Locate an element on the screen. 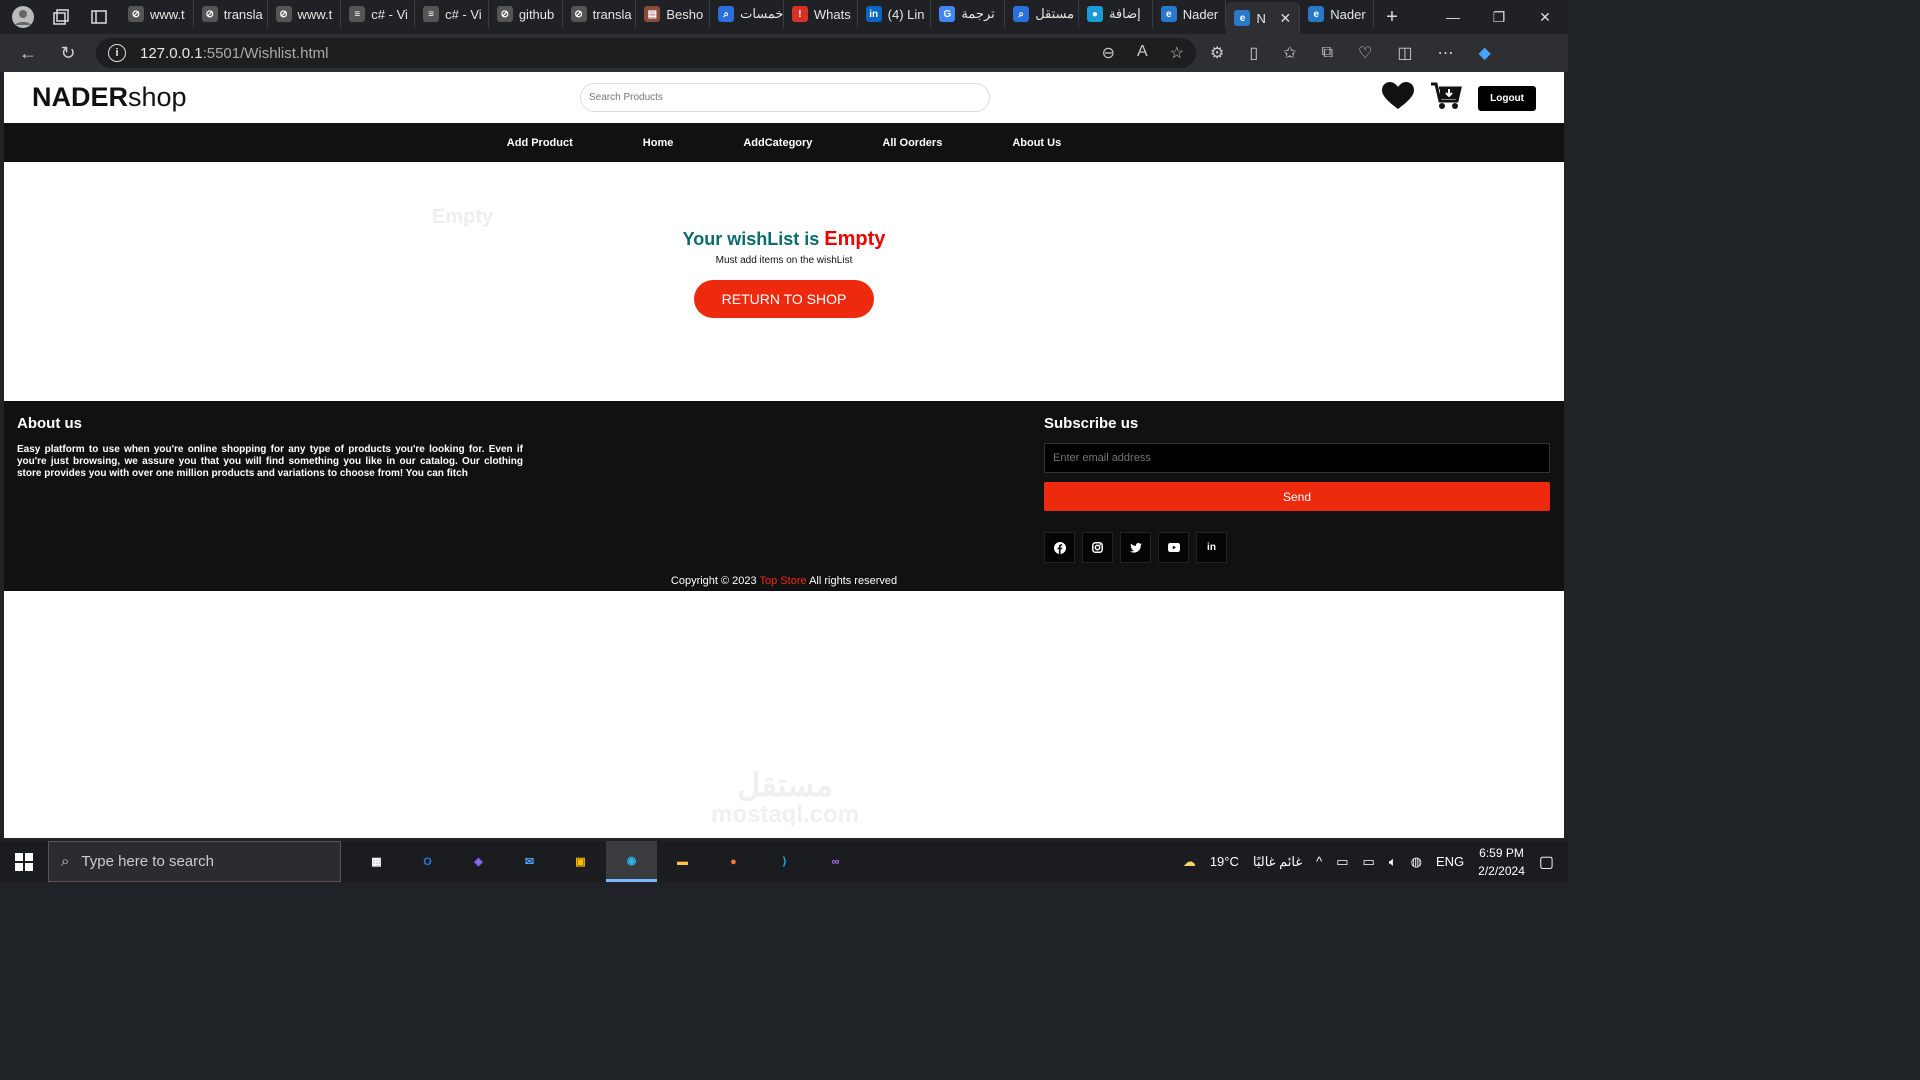 The width and height of the screenshot is (1920, 1080). input-language: ENG is located at coordinates (1450, 861).